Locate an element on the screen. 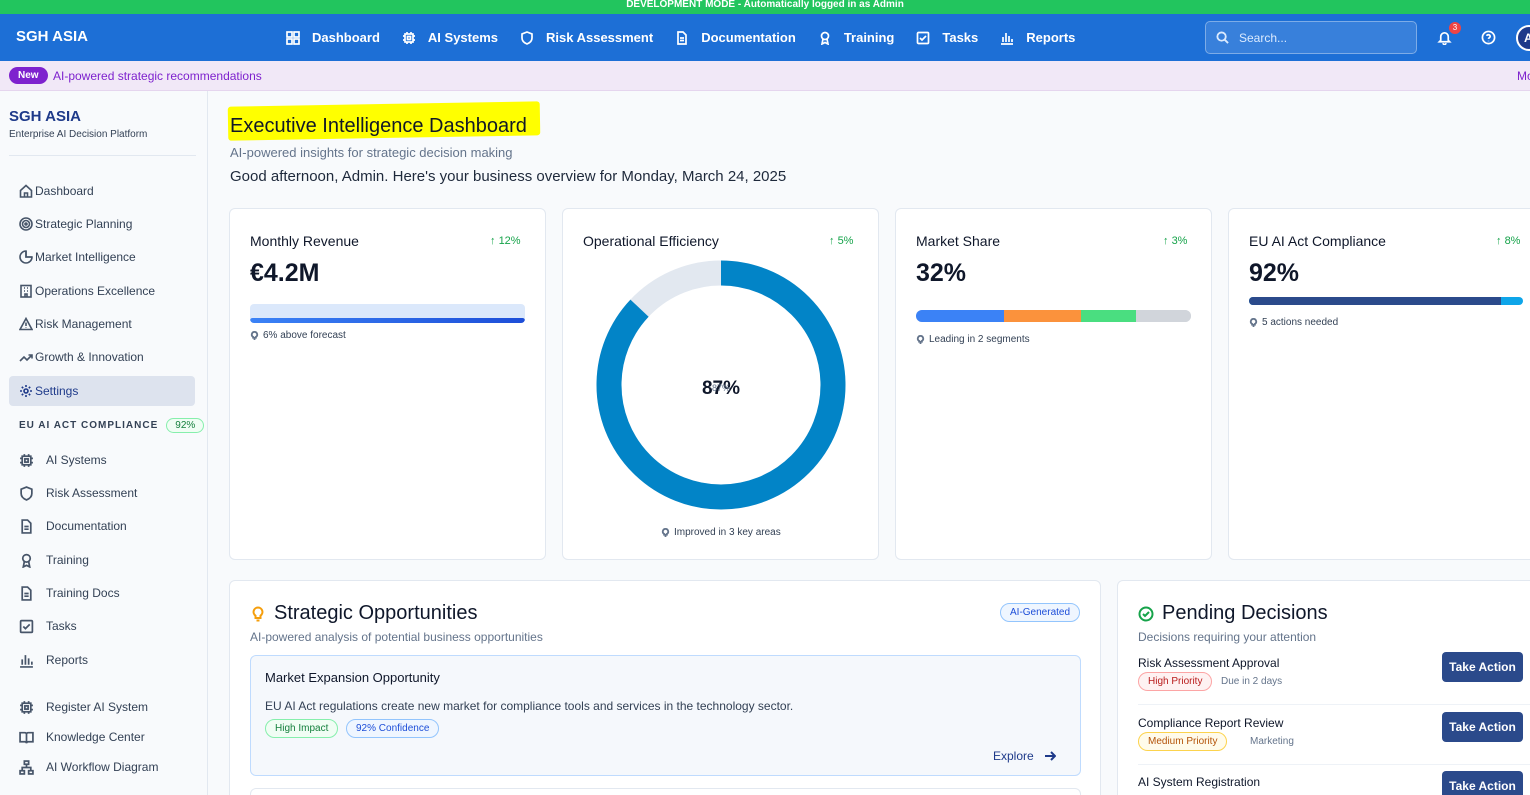  sidebar-item-tasks: Tasks is located at coordinates (48, 626).